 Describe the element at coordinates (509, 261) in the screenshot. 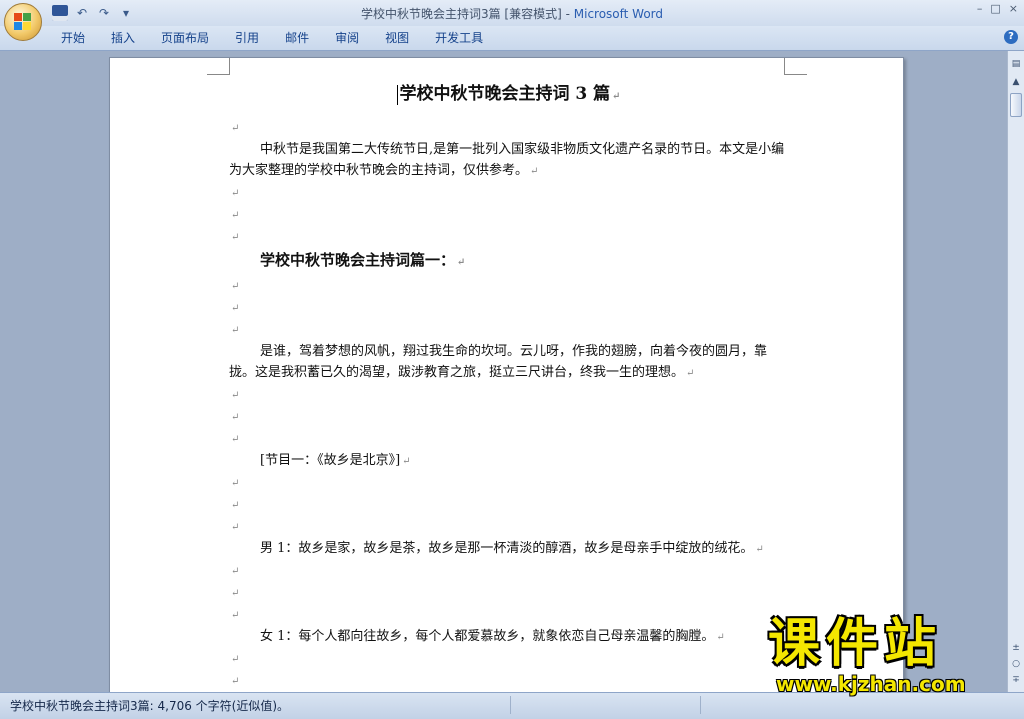

I see `section-heading: 学校中秋节晚会主持词篇一： ↵` at that location.